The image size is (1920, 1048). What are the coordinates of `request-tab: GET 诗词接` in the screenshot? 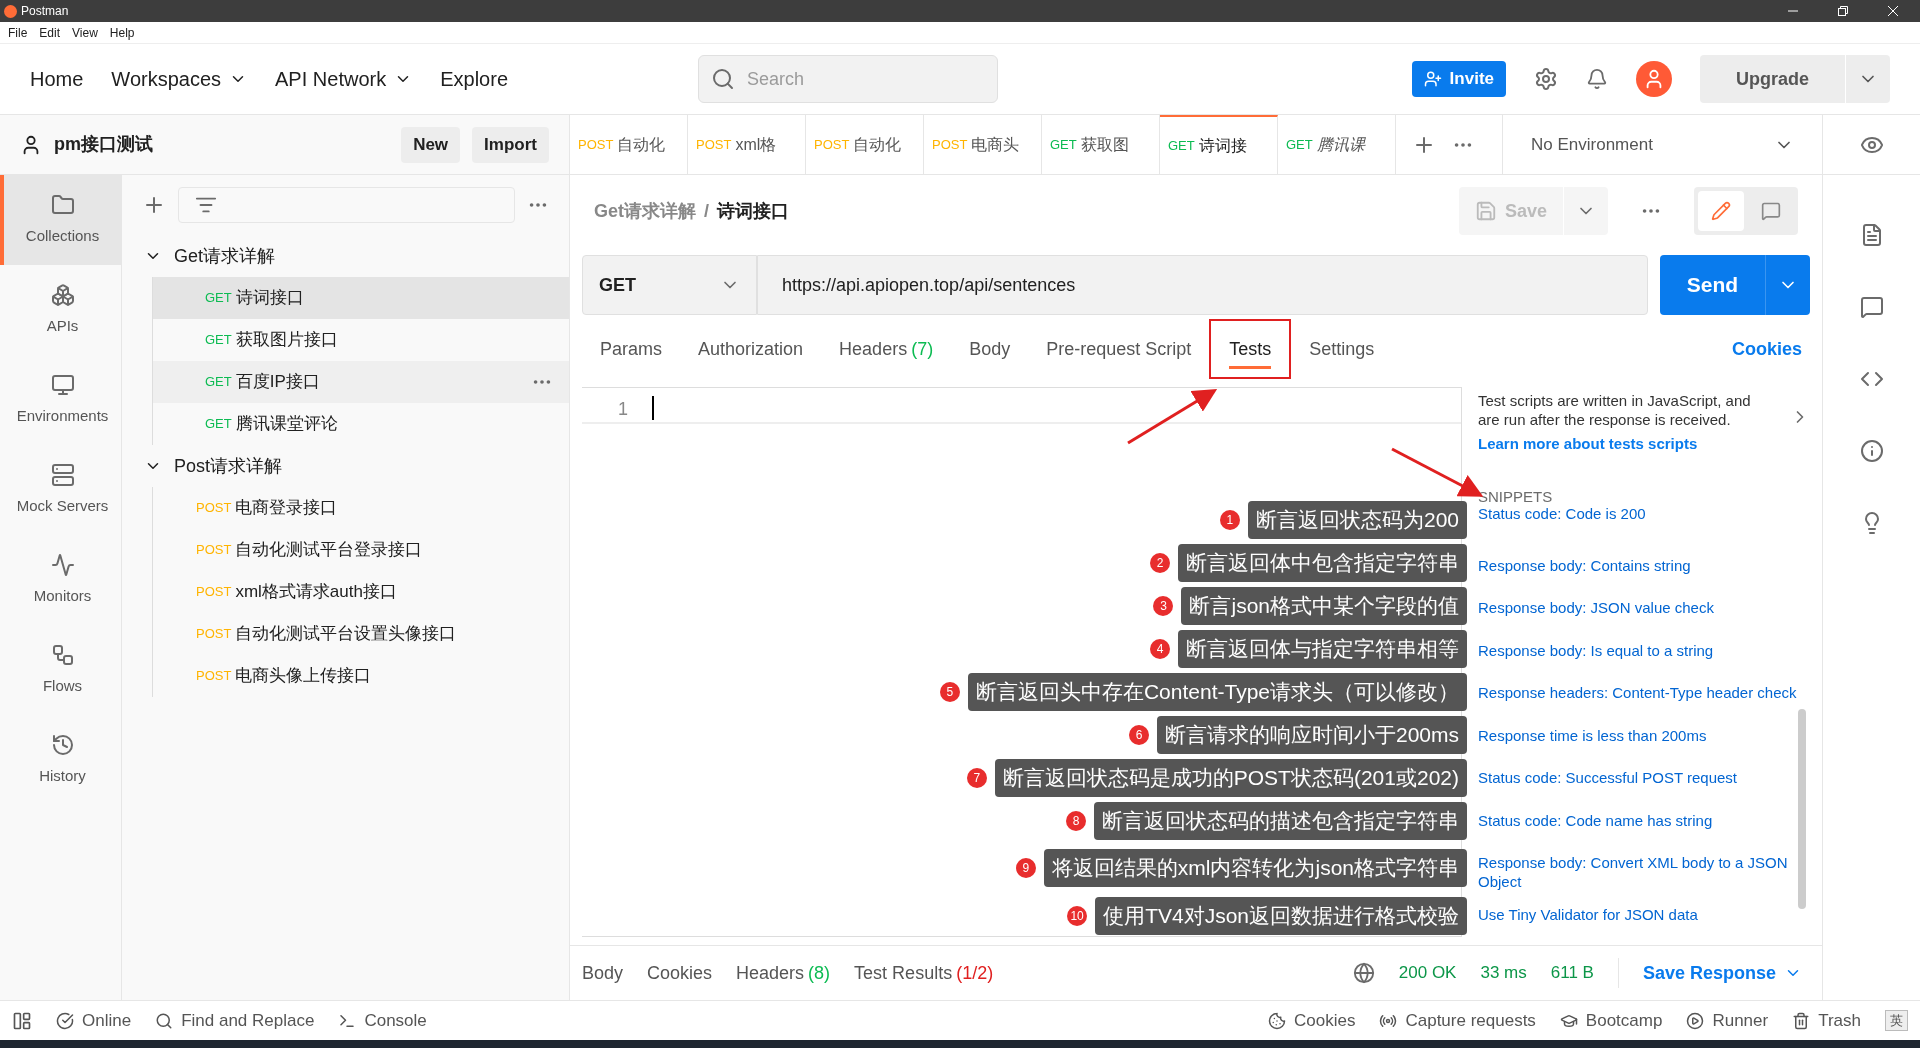 It's located at (1219, 144).